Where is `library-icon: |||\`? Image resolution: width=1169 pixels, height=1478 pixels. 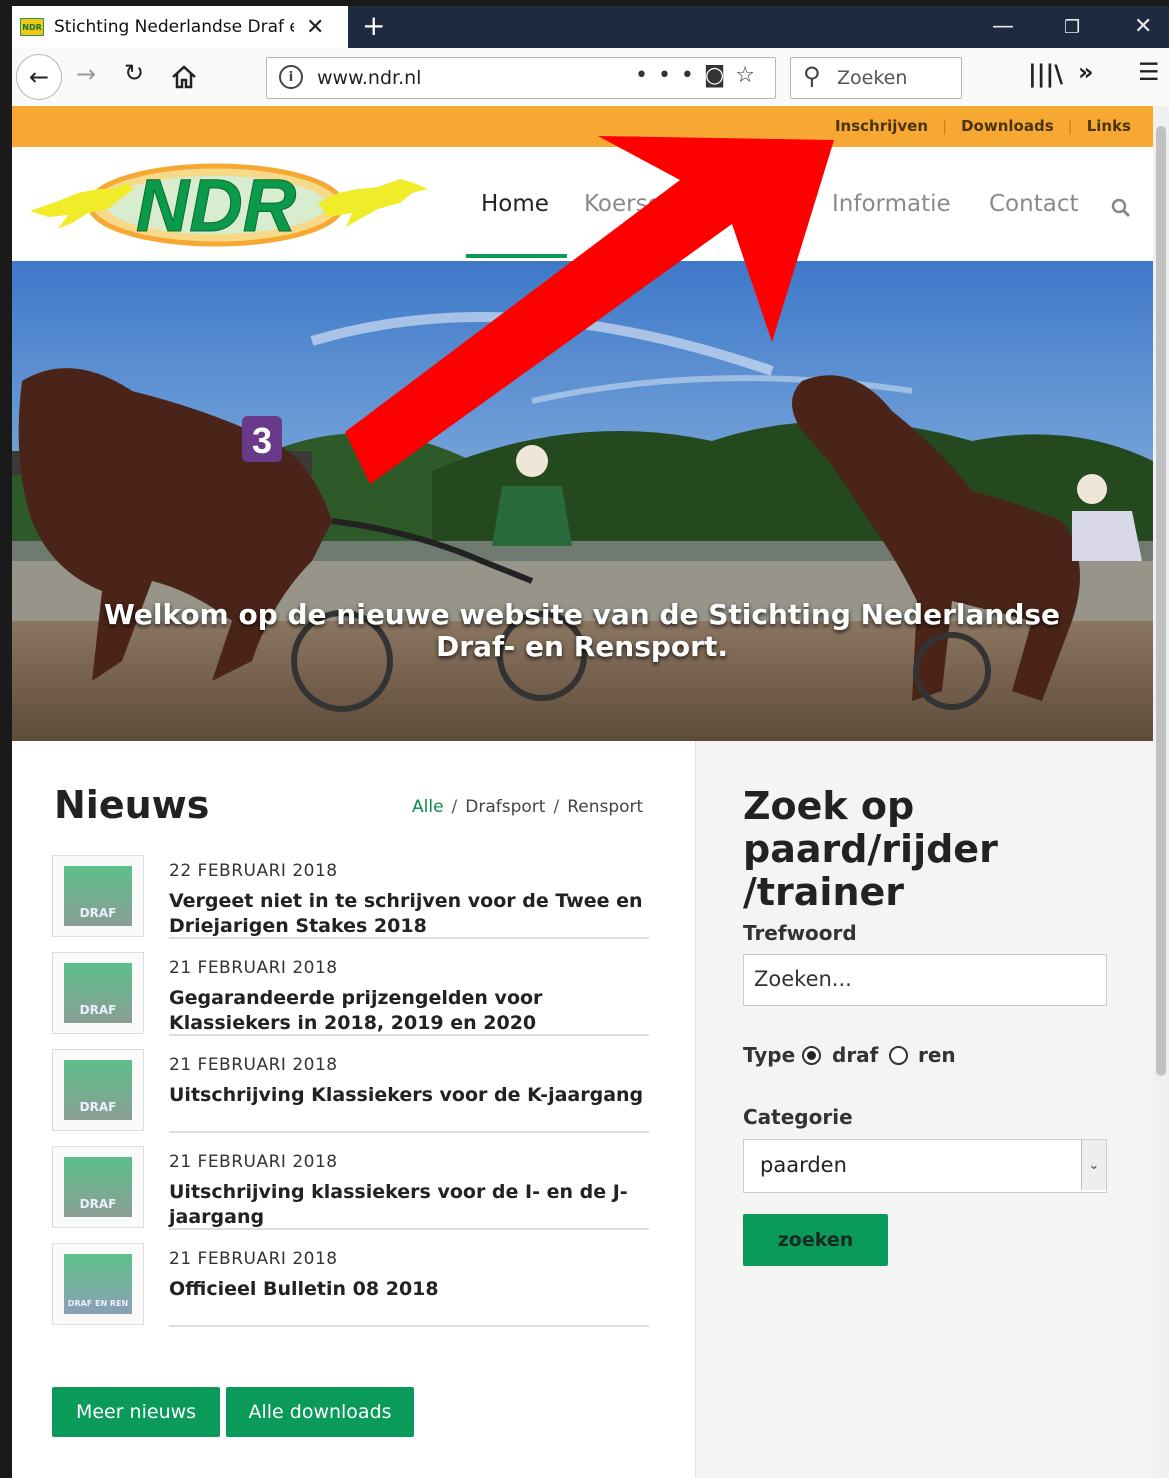 library-icon: |||\ is located at coordinates (1045, 74).